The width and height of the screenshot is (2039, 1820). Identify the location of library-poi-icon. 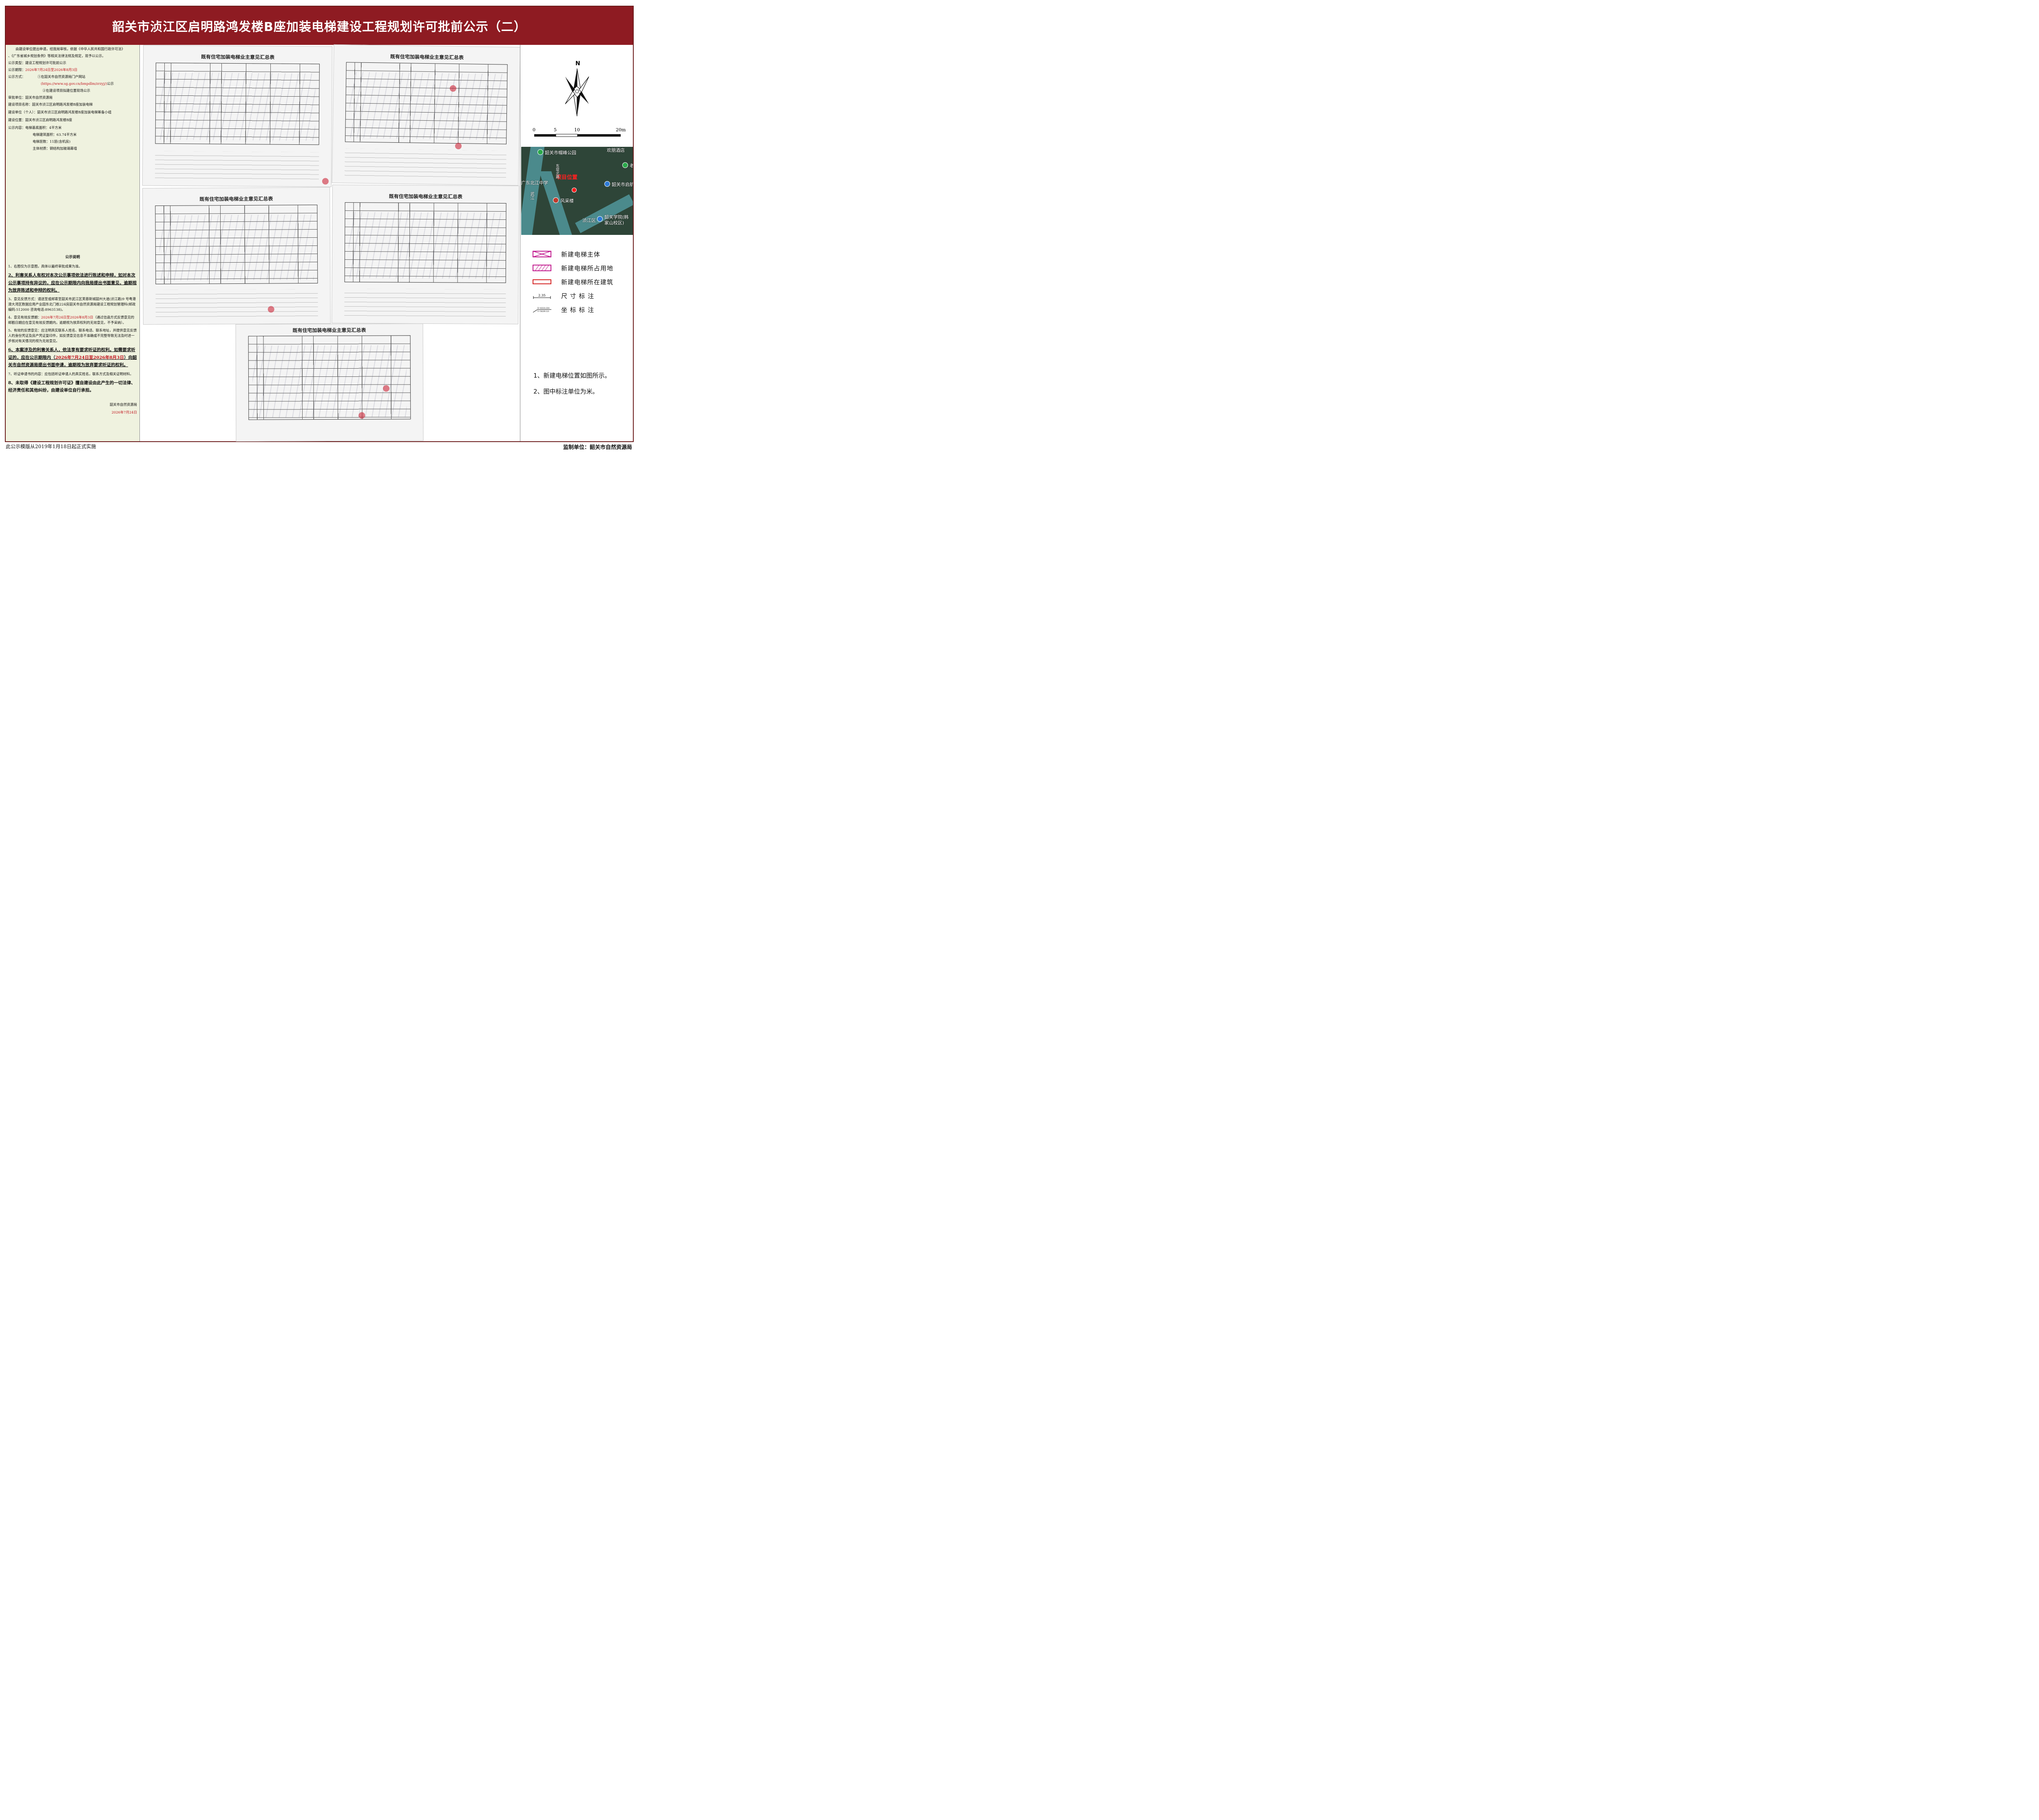
(607, 184).